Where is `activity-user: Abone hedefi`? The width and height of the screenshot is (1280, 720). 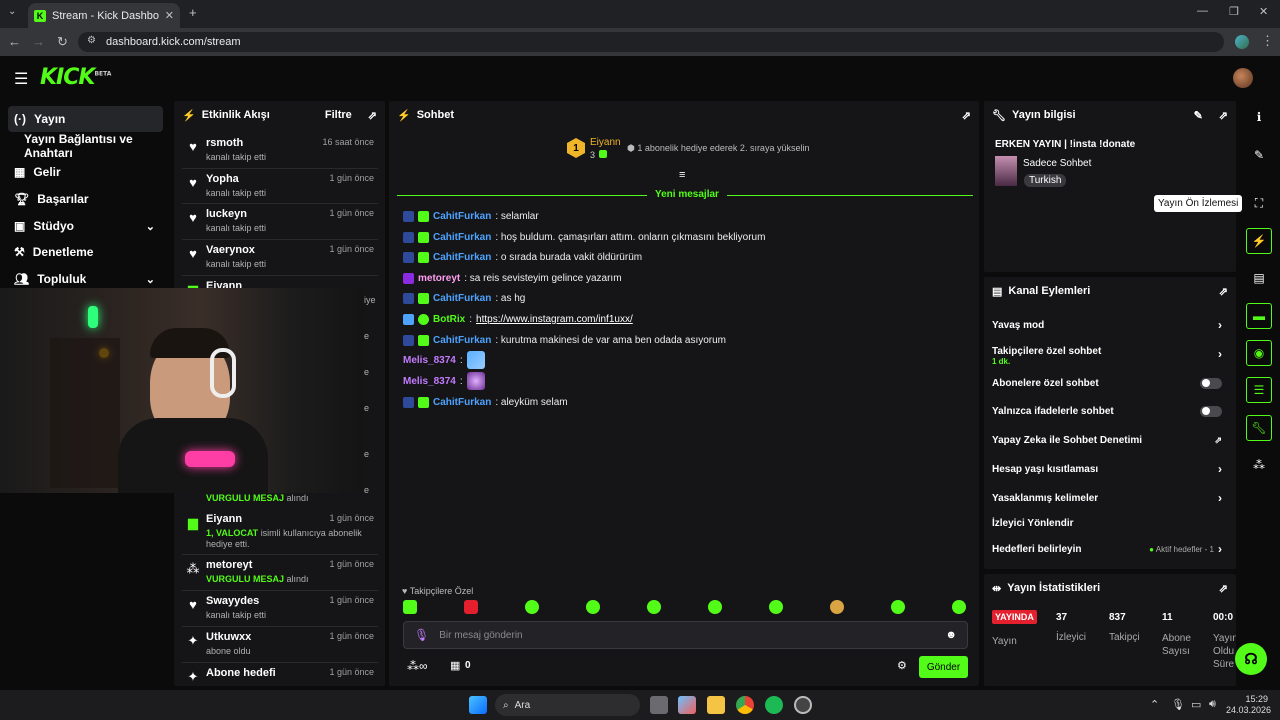 activity-user: Abone hedefi is located at coordinates (241, 673).